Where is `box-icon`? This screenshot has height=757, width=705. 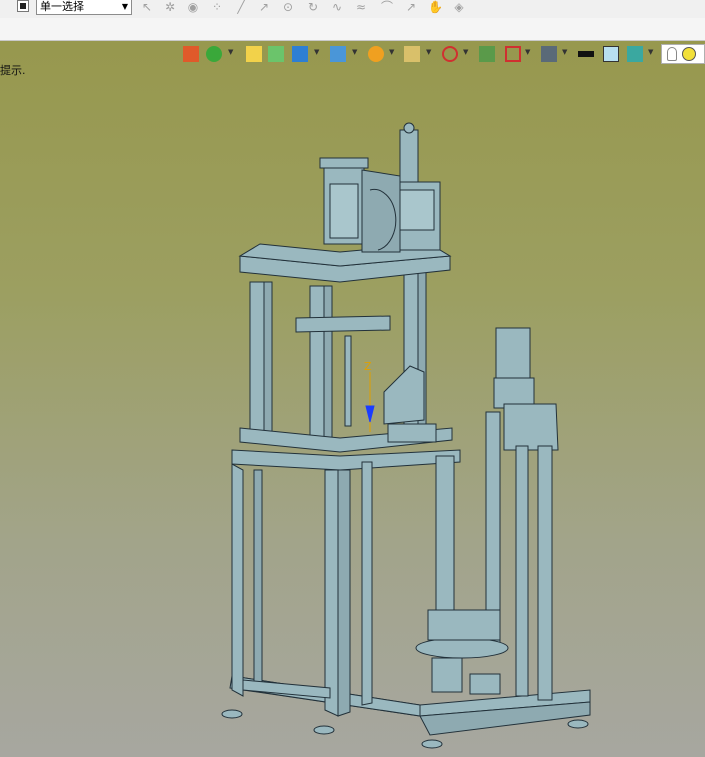 box-icon is located at coordinates (276, 54).